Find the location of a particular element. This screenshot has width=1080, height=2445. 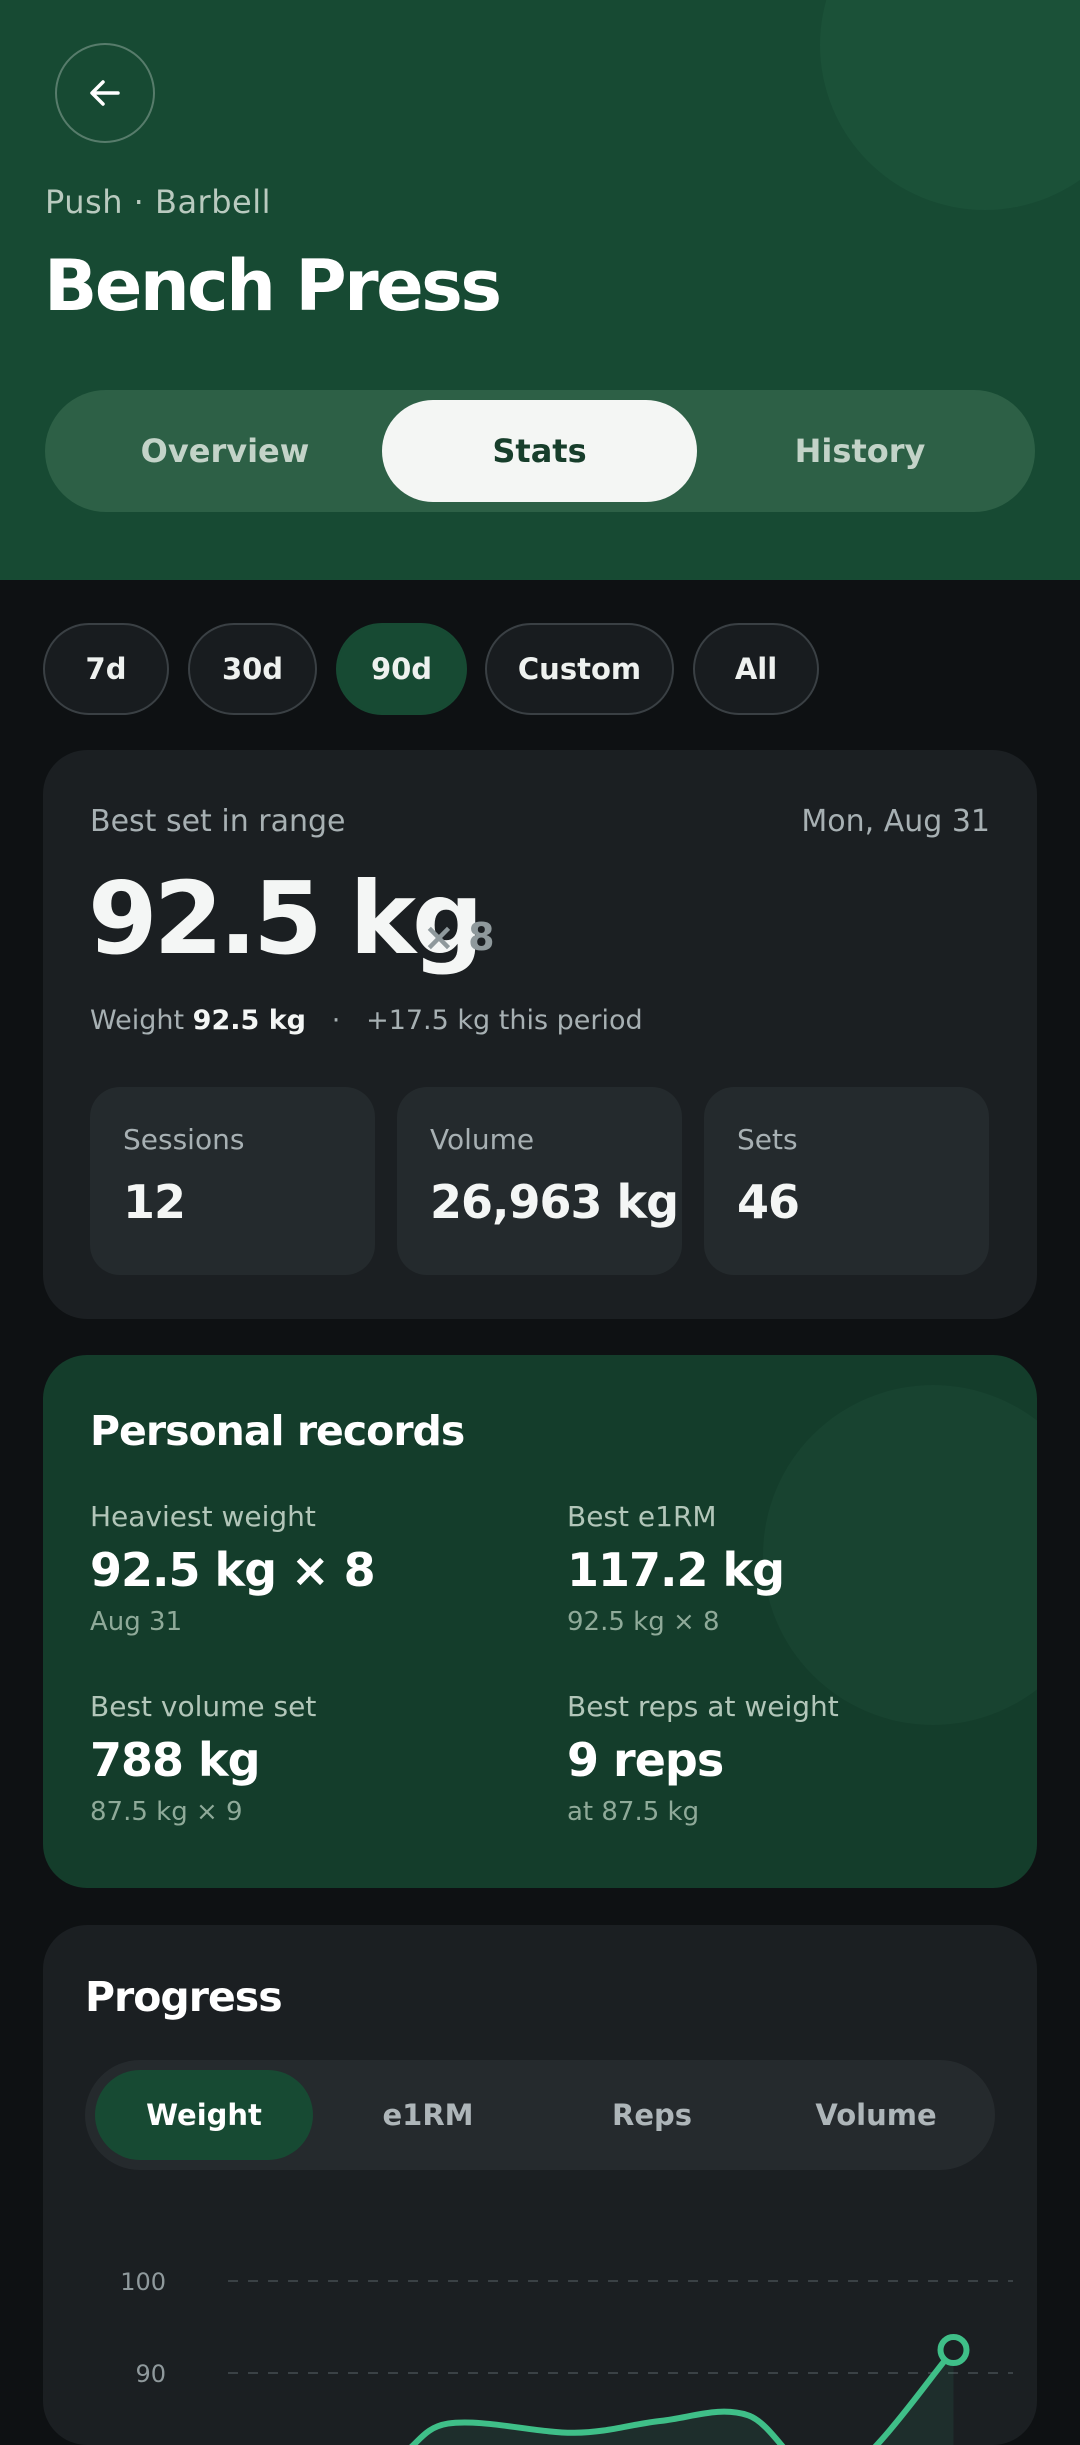

record-best-e1rm: Best e1RM 117.2 kg 92.5 kg × 8 is located at coordinates (676, 1568).